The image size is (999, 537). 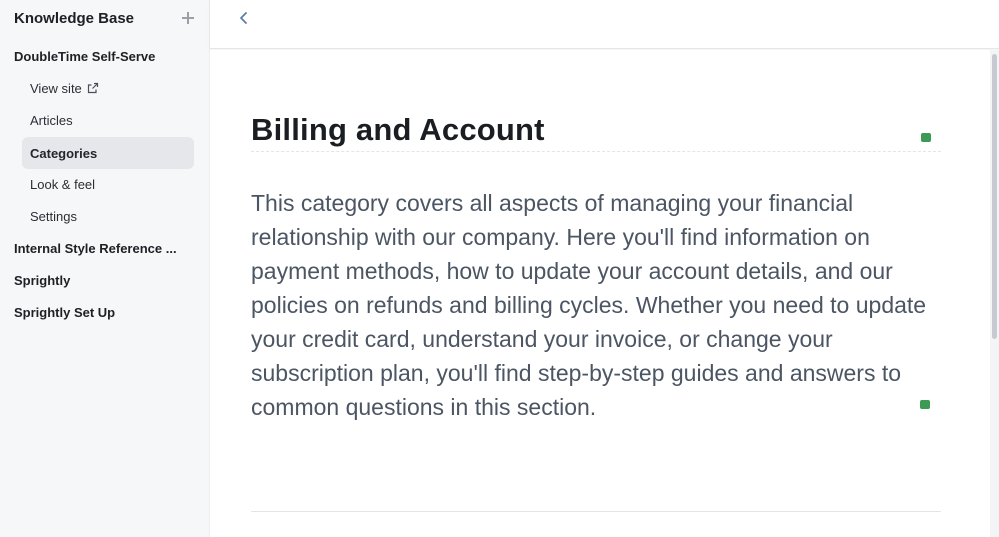 What do you see at coordinates (994, 196) in the screenshot?
I see `scrollbar-thumb` at bounding box center [994, 196].